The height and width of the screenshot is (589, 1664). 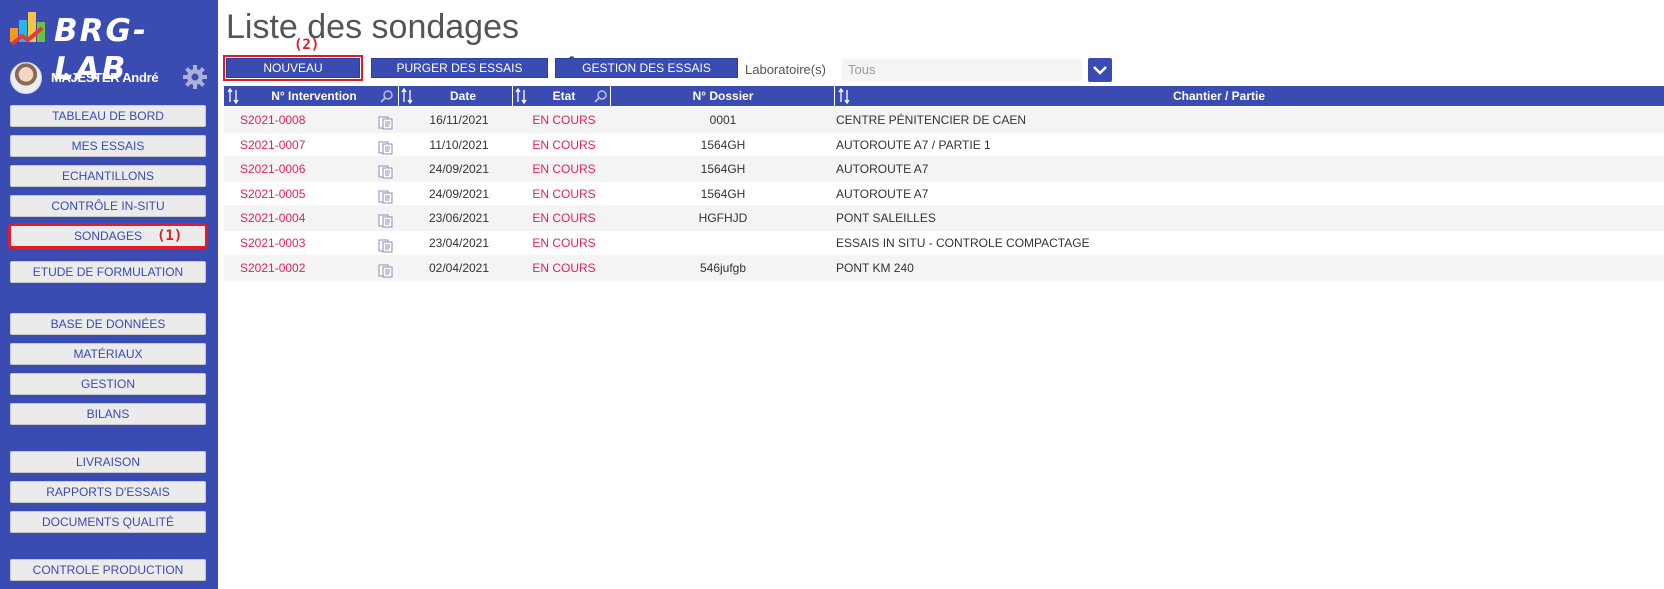 What do you see at coordinates (886, 218) in the screenshot?
I see `chantier-cell: PONT SALEILLES` at bounding box center [886, 218].